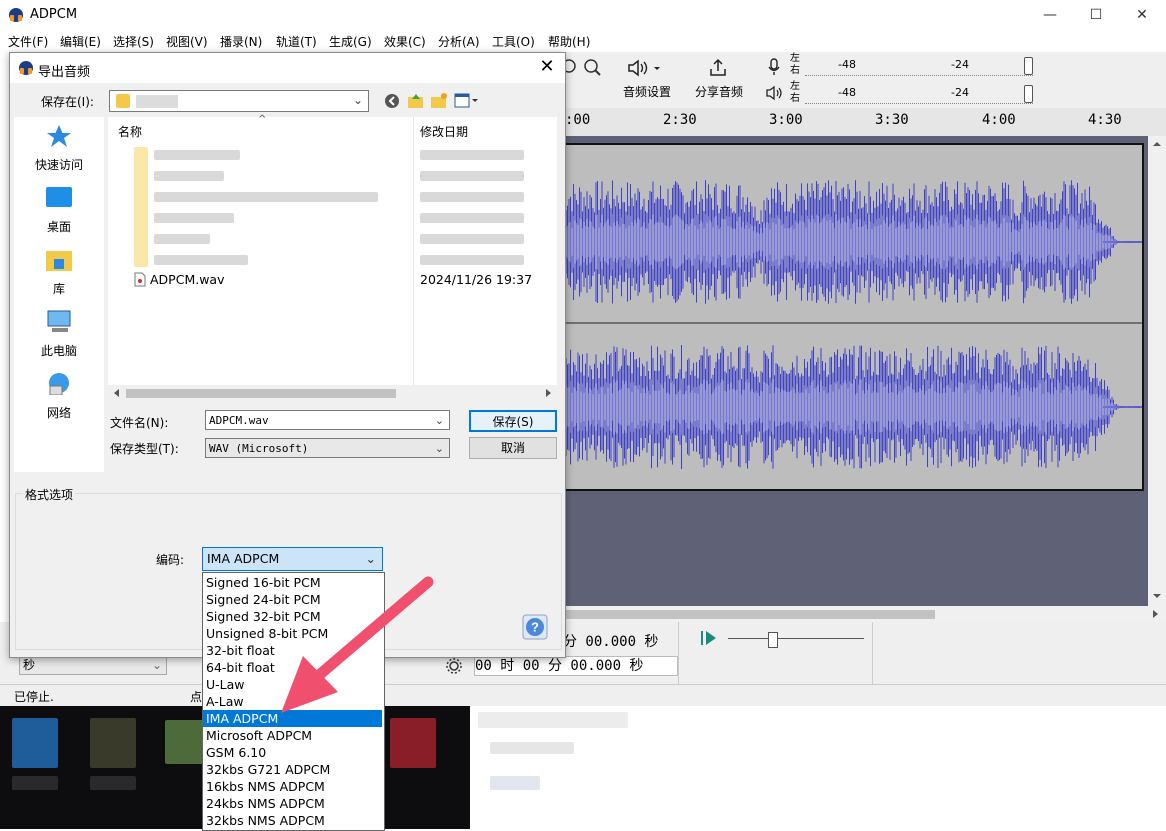  Describe the element at coordinates (292, 684) in the screenshot. I see `encoding-option: U-Law` at that location.